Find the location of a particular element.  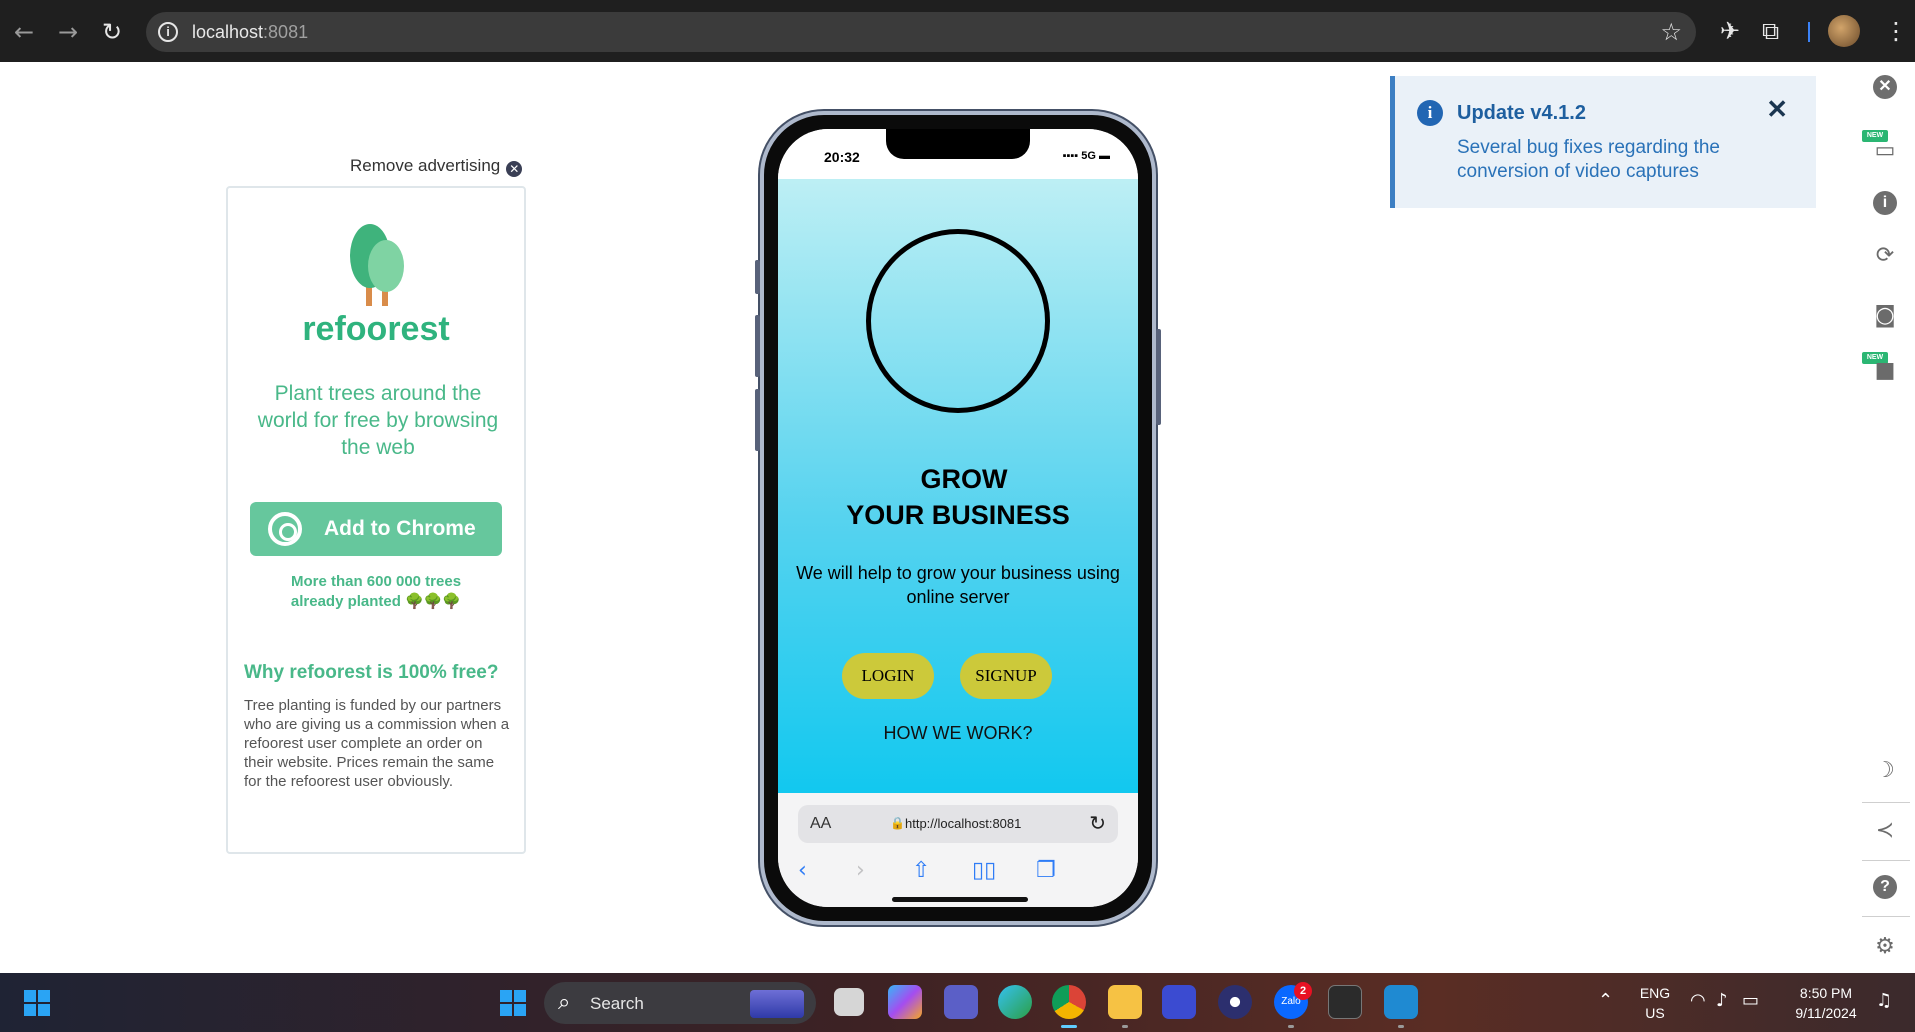

hero-headline: GROW YOUR BUSINESS is located at coordinates (958, 497).